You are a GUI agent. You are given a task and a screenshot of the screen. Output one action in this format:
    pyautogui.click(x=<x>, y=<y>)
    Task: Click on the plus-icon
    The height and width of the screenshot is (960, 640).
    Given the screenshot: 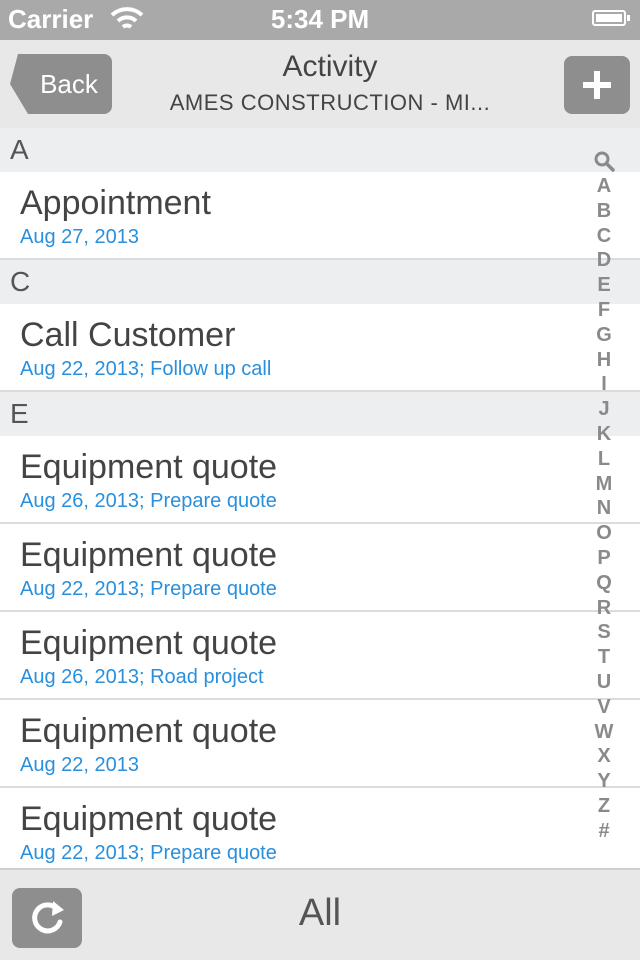 What is the action you would take?
    pyautogui.click(x=597, y=85)
    